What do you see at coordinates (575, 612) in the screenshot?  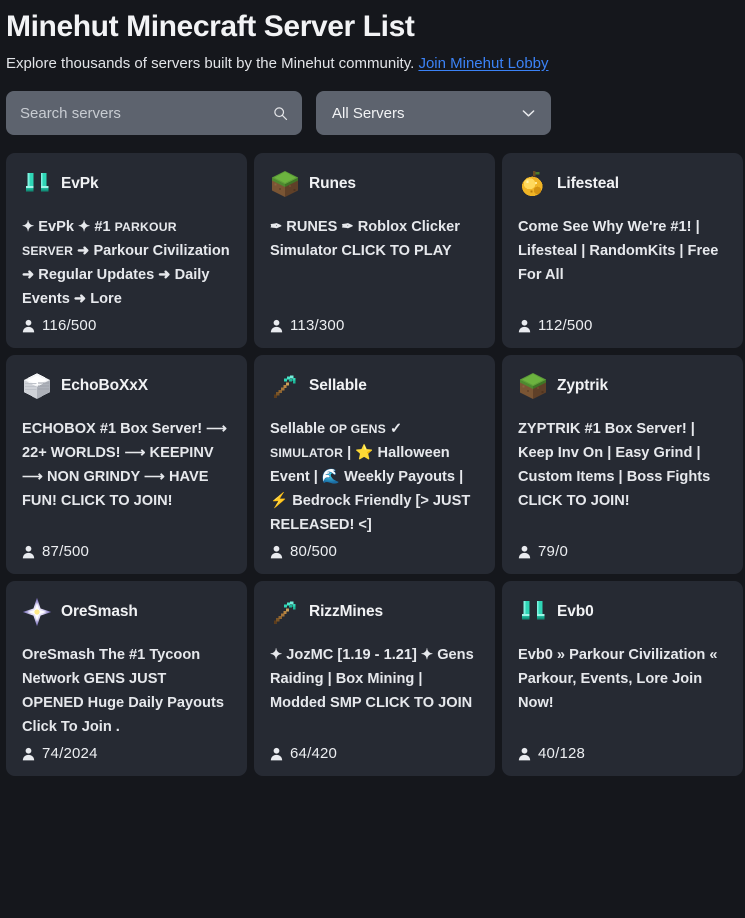 I see `server-name: Evb0` at bounding box center [575, 612].